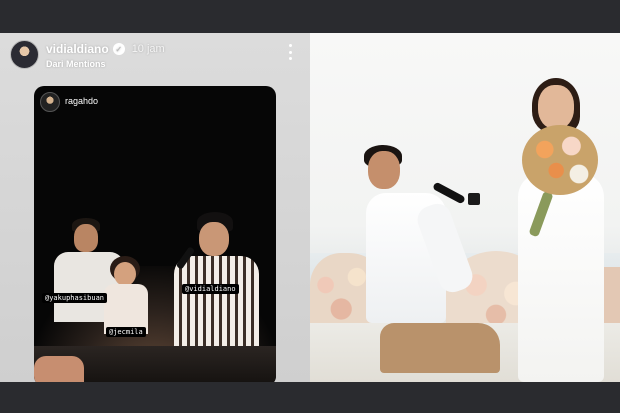 This screenshot has height=413, width=620. What do you see at coordinates (210, 289) in the screenshot?
I see `mention-tag: @vidialdiano` at bounding box center [210, 289].